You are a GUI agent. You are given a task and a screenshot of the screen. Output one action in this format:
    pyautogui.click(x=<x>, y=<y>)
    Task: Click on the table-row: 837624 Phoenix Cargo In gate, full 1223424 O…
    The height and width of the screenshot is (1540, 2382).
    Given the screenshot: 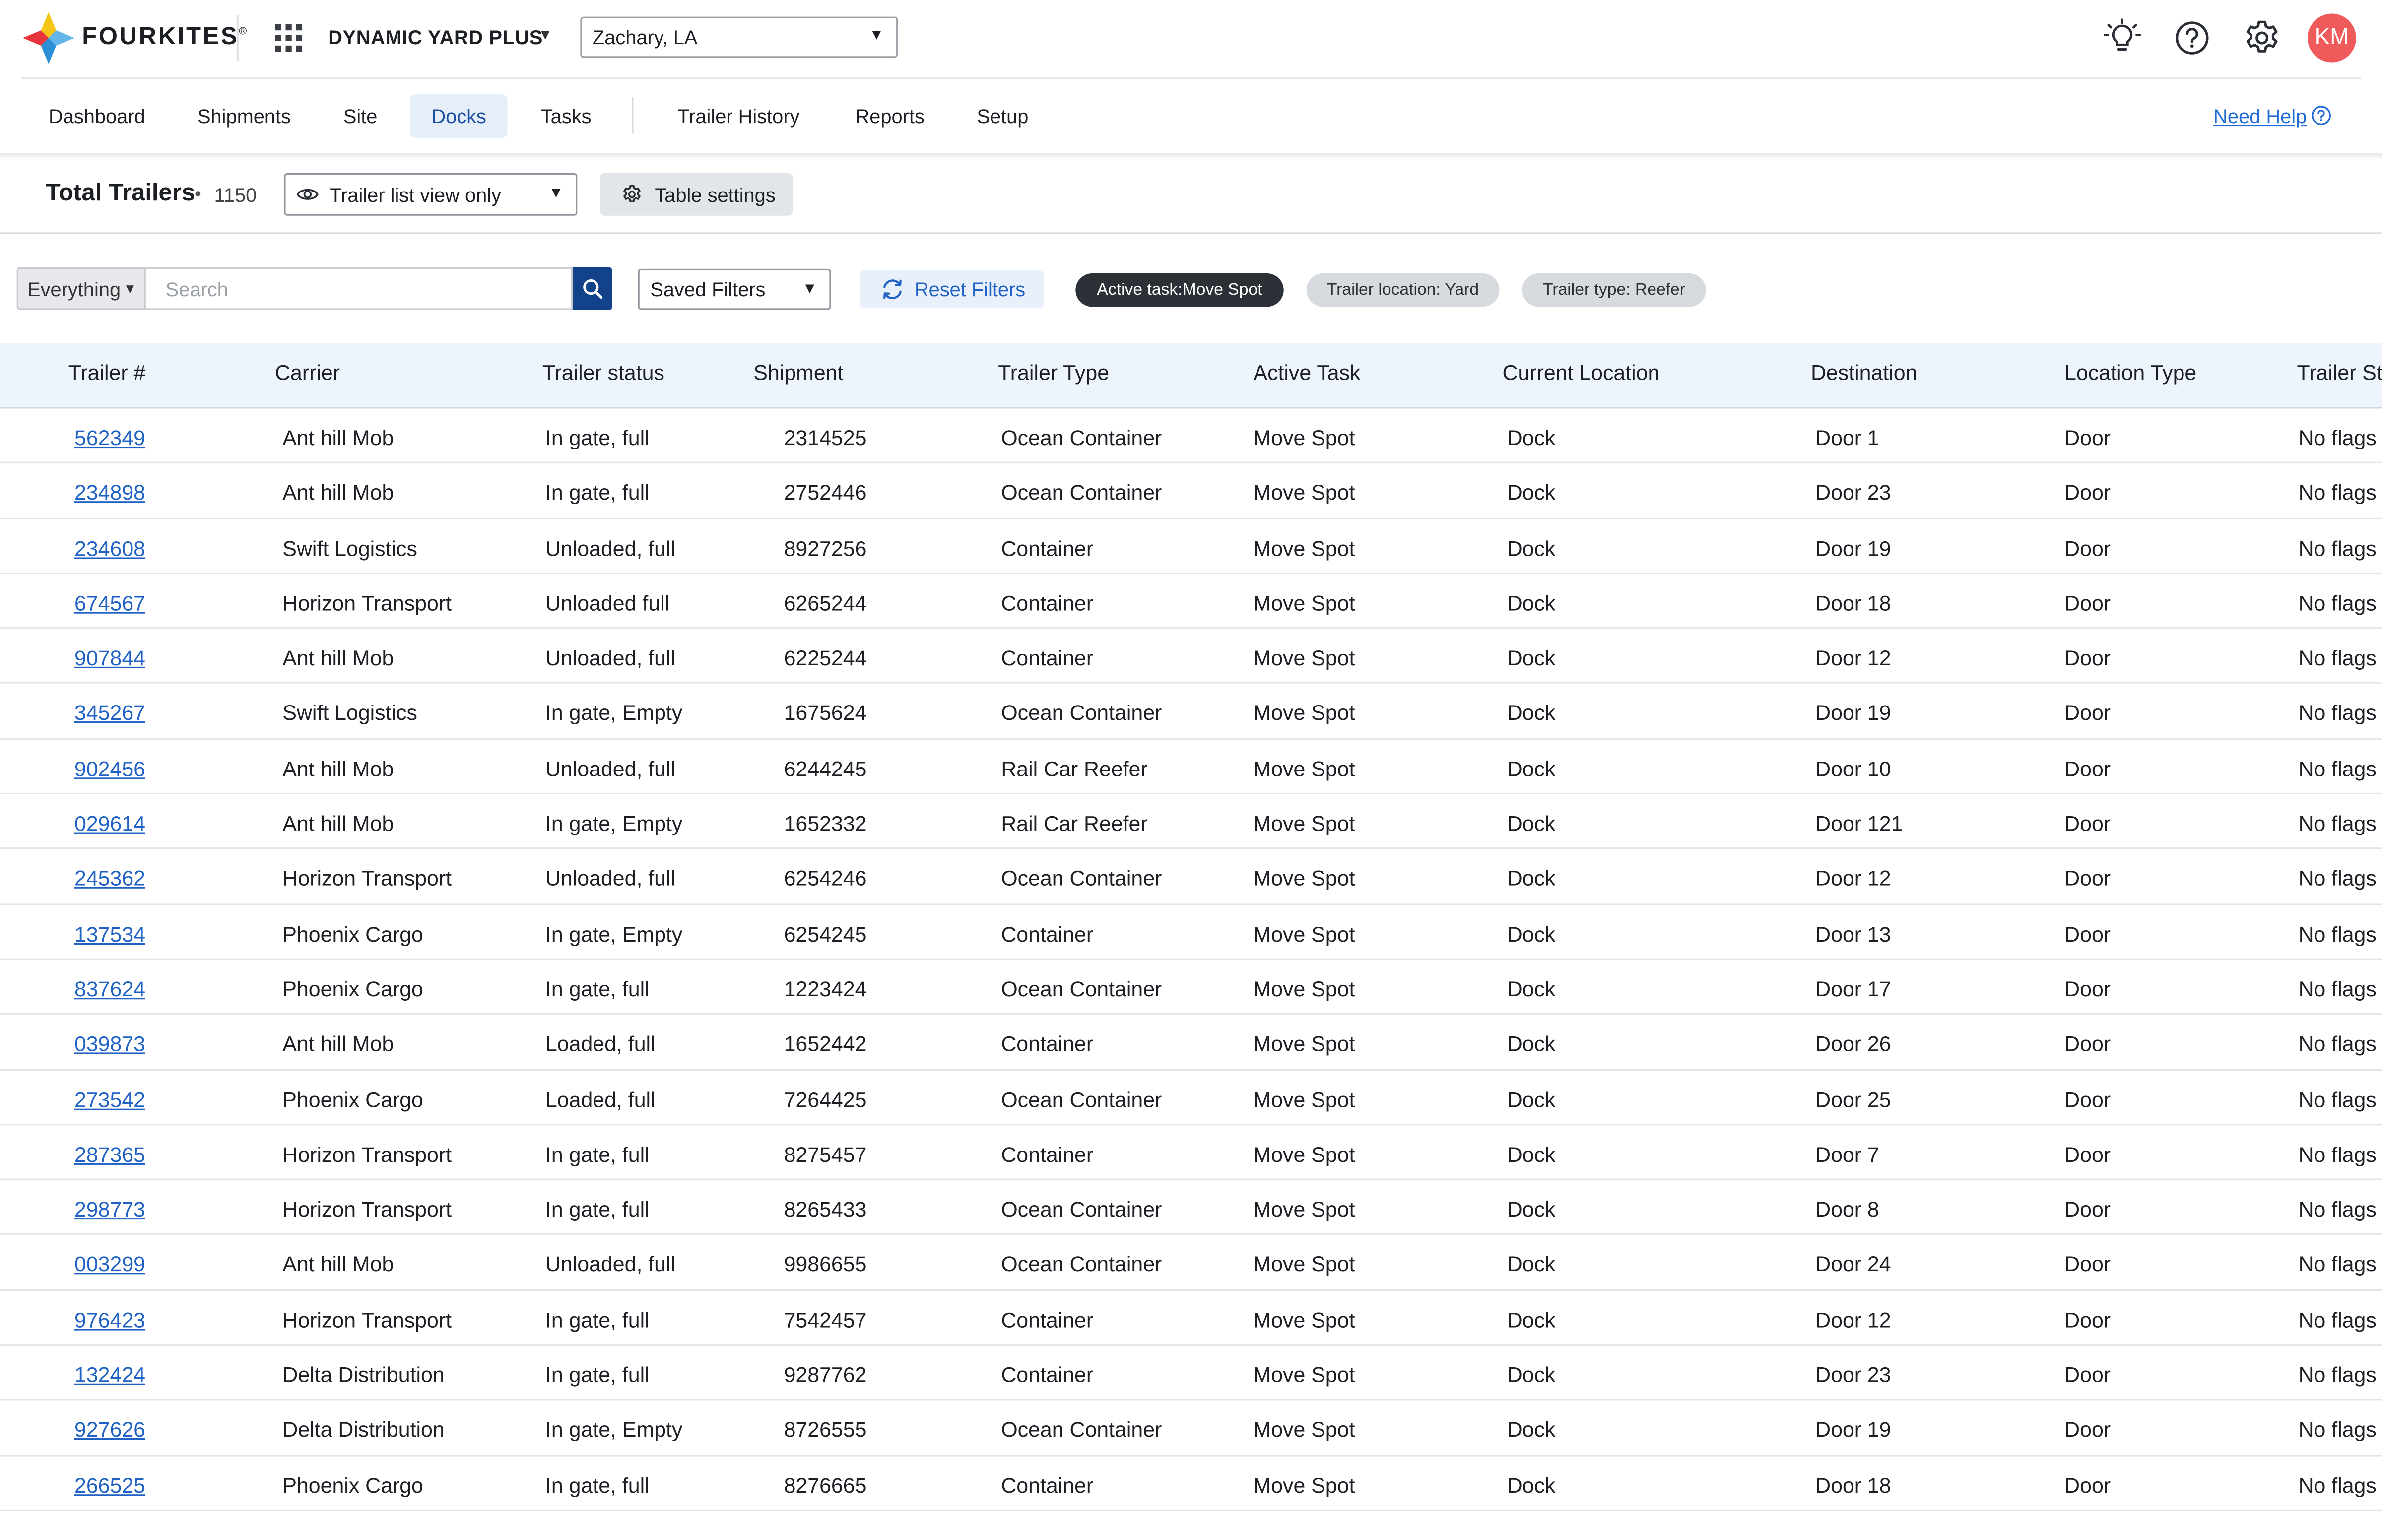 What is the action you would take?
    pyautogui.click(x=1191, y=987)
    